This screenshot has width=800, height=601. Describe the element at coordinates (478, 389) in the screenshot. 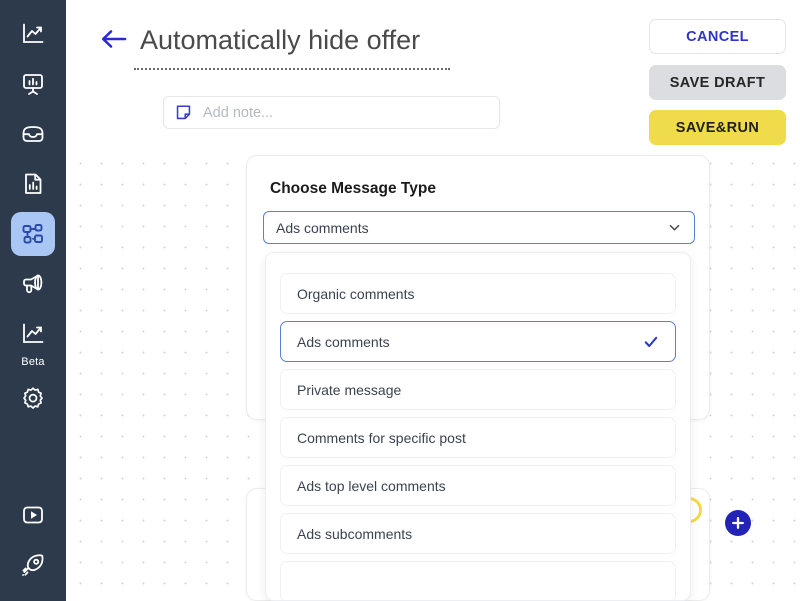

I see `dropdown-option-private-message: Private message` at that location.